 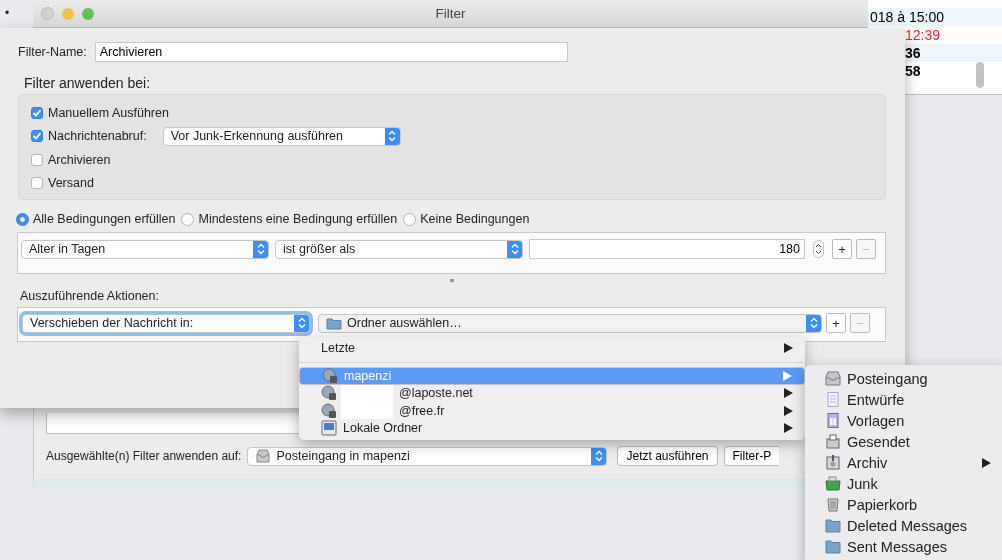 What do you see at coordinates (281, 136) in the screenshot?
I see `timing-select: Vor Junk-Erkennung ausführen` at bounding box center [281, 136].